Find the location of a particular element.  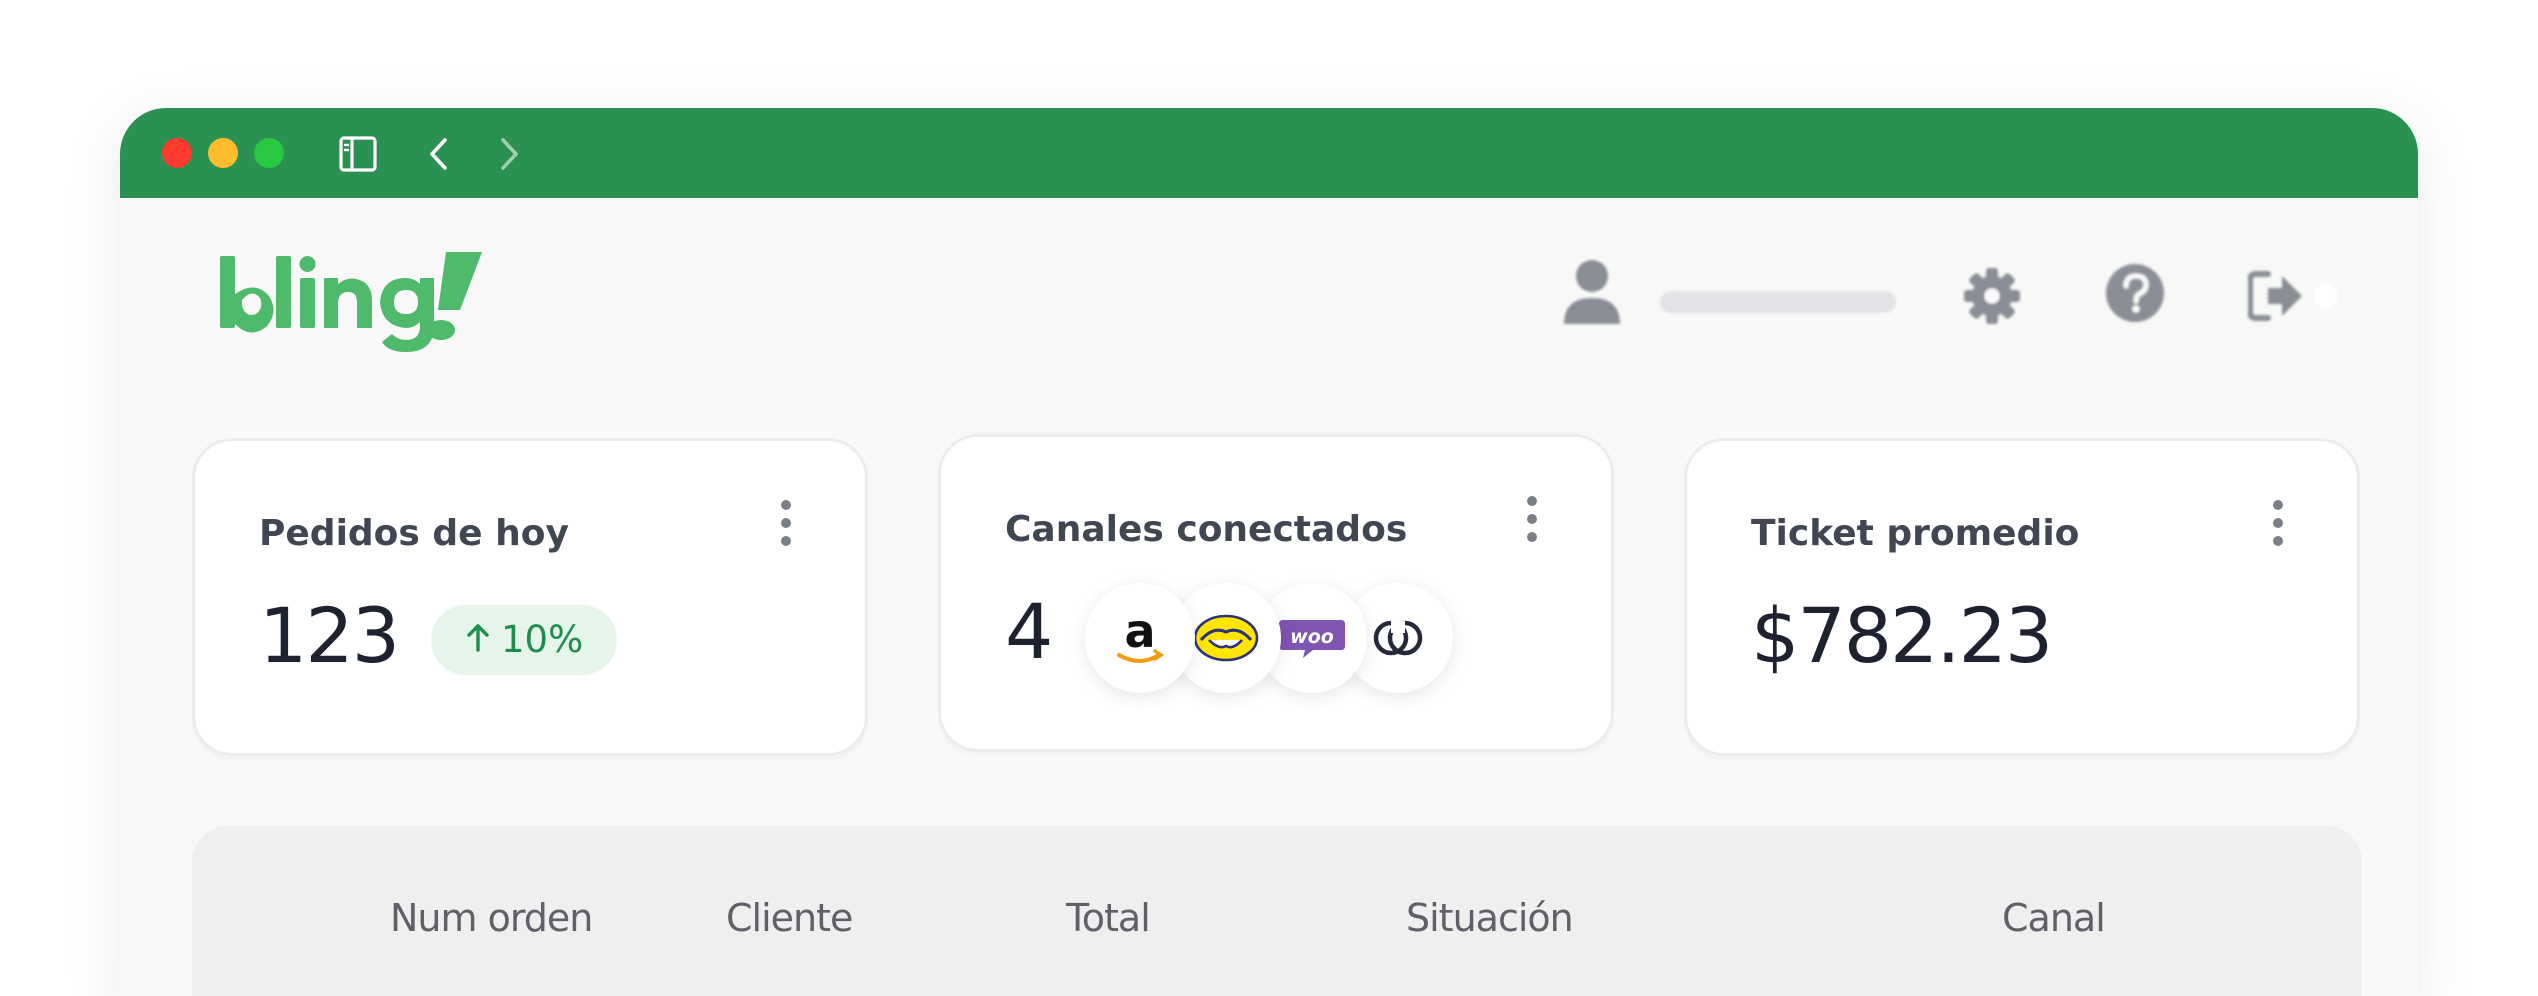

svg-text: woo is located at coordinates (1312, 637).